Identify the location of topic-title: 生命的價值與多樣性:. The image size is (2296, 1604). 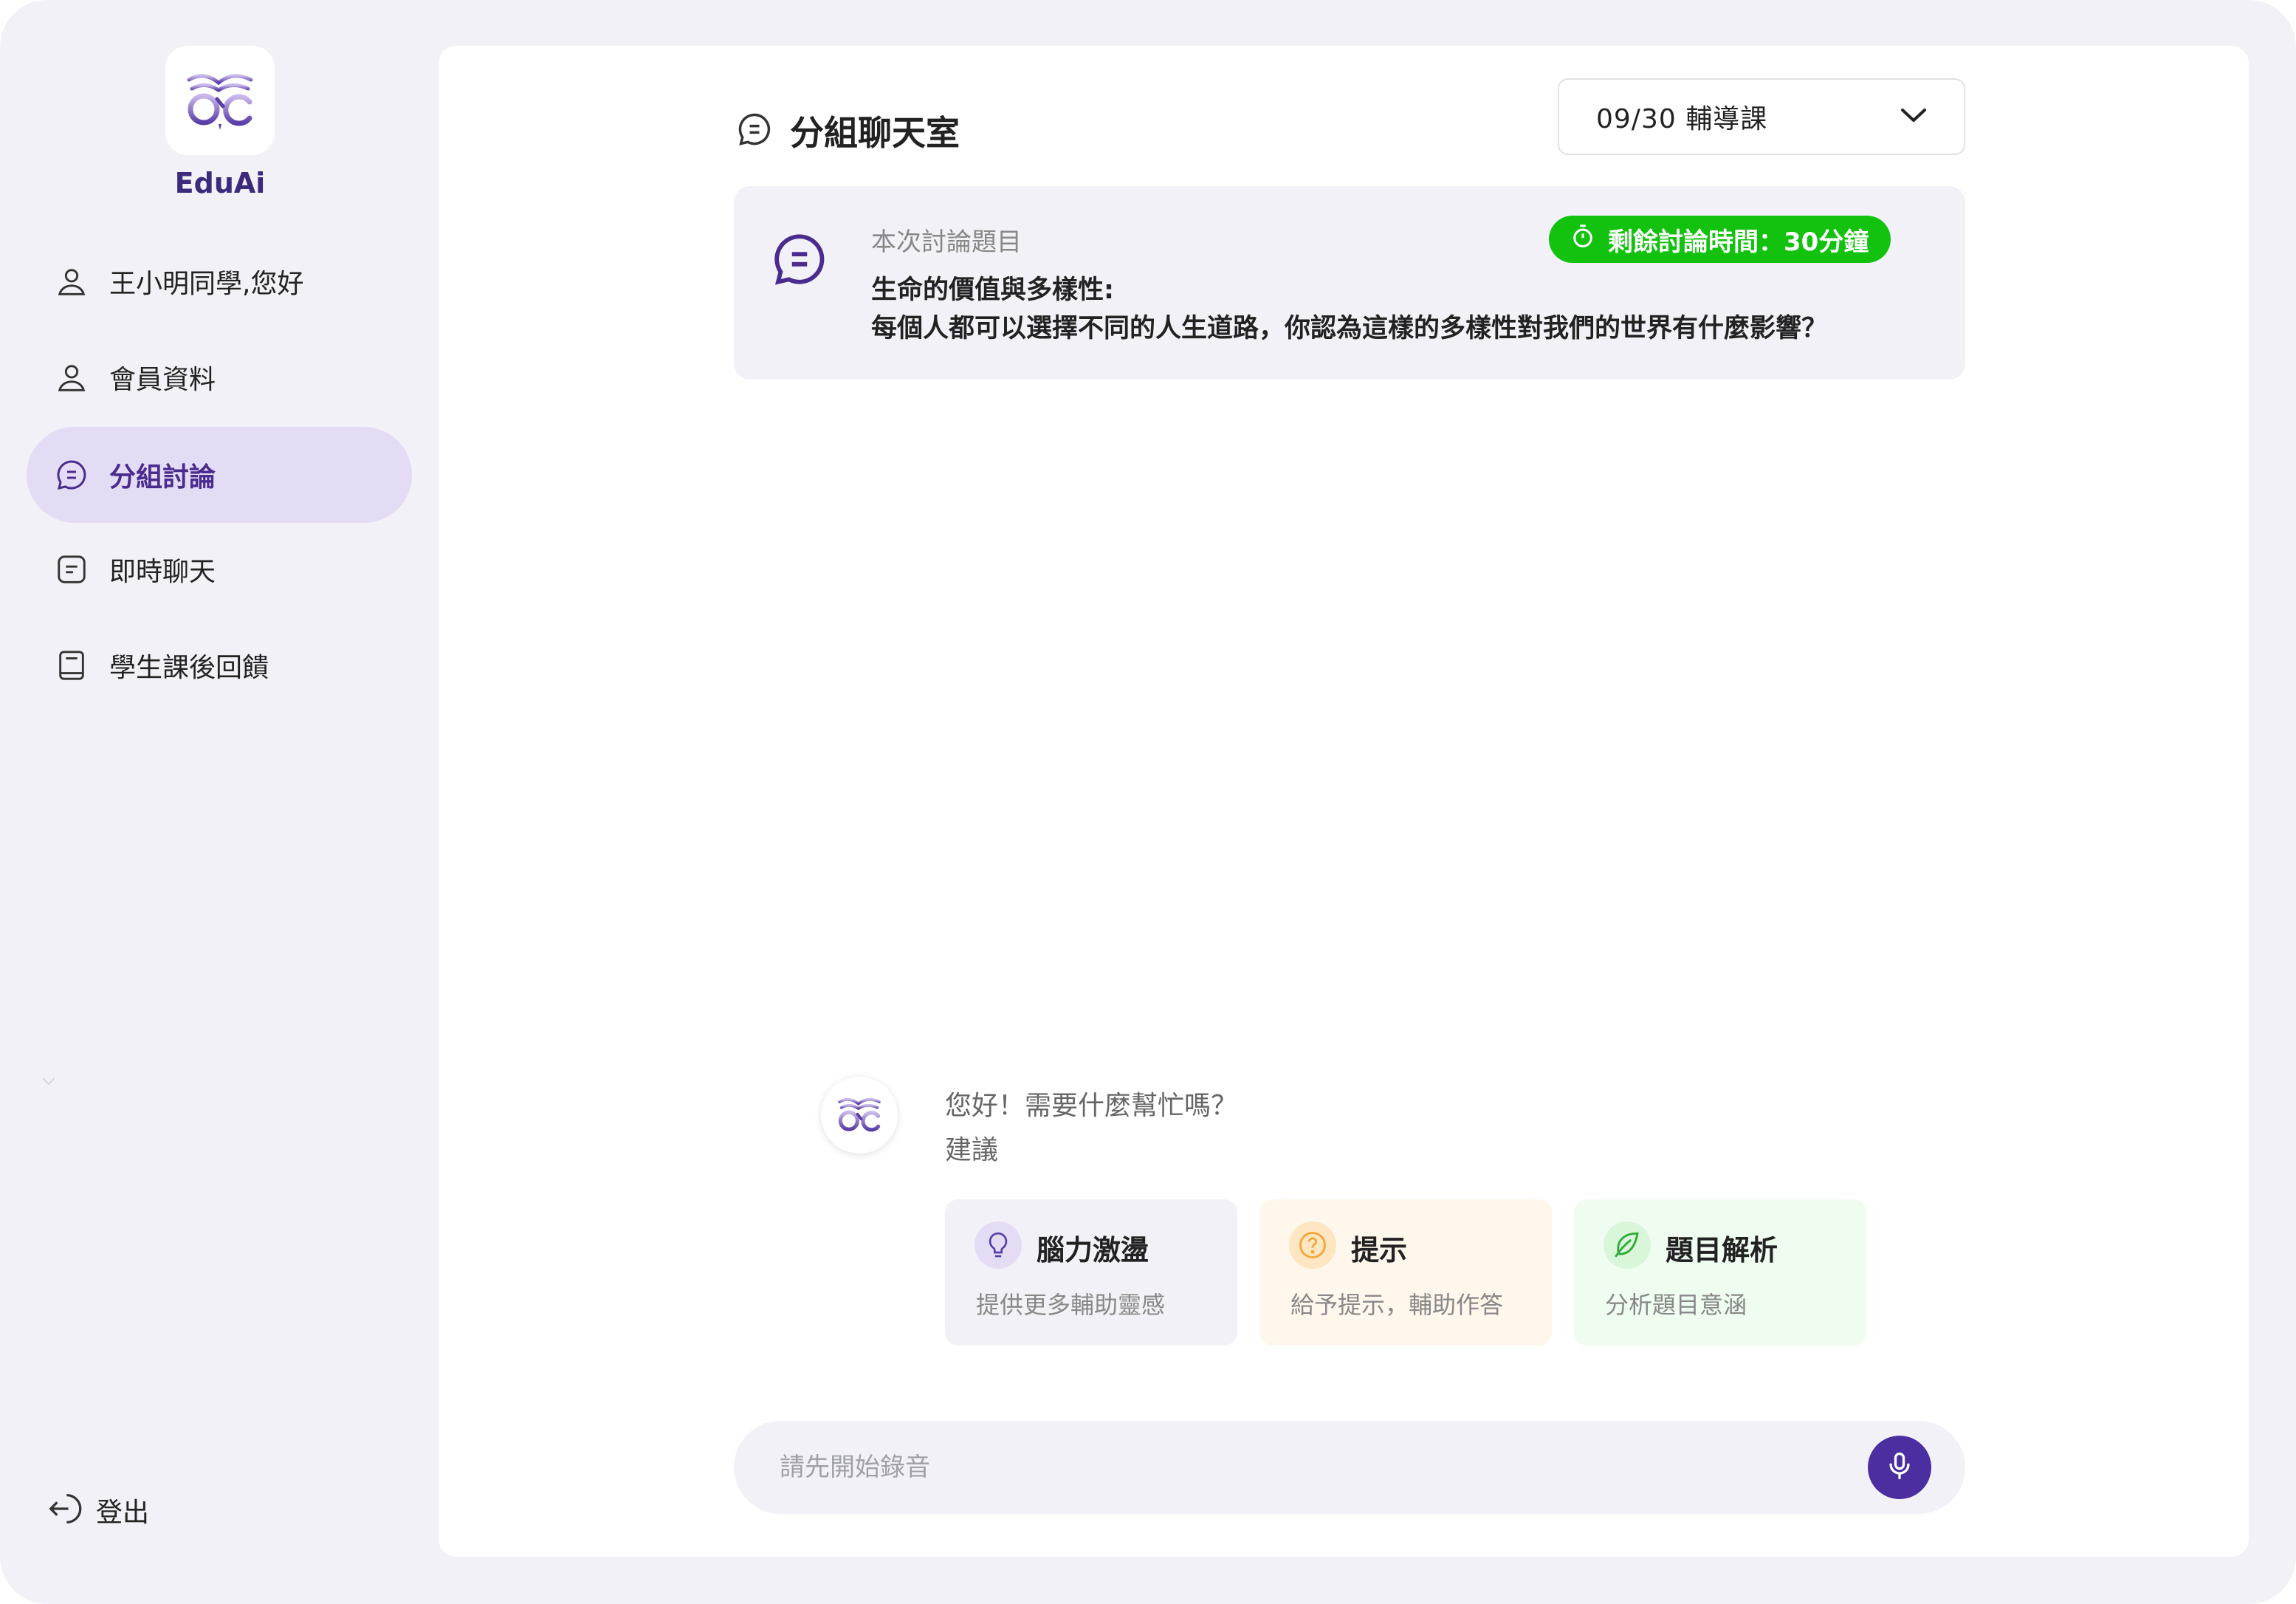
(993, 290).